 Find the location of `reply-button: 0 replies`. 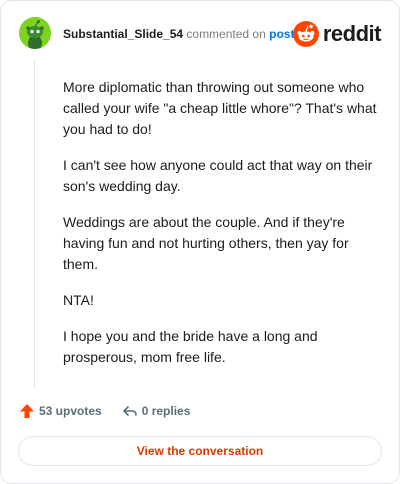

reply-button: 0 replies is located at coordinates (156, 411).